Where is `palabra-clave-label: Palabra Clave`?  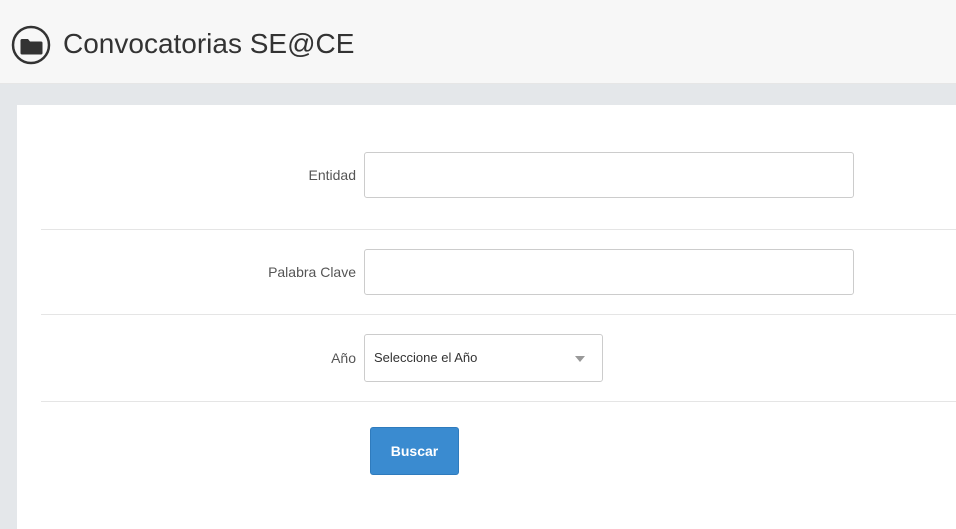 palabra-clave-label: Palabra Clave is located at coordinates (312, 272).